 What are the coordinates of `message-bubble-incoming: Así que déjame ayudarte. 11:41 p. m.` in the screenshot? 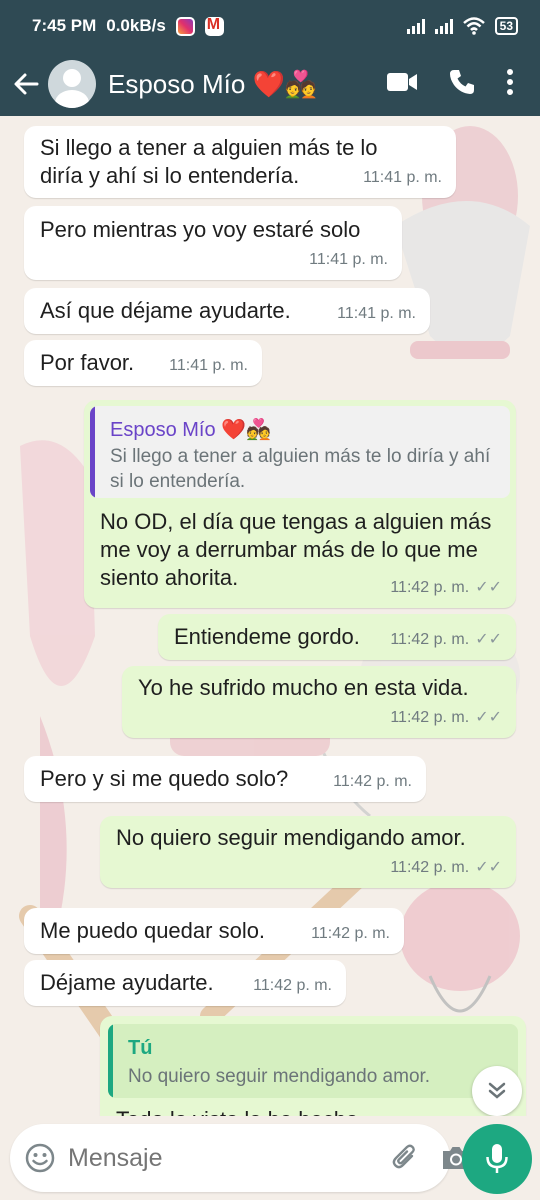 It's located at (227, 311).